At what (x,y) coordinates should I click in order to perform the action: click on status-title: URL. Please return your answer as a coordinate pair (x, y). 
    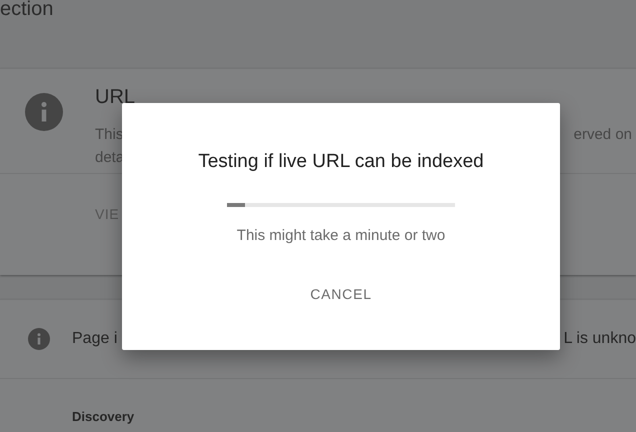
    Looking at the image, I should click on (115, 97).